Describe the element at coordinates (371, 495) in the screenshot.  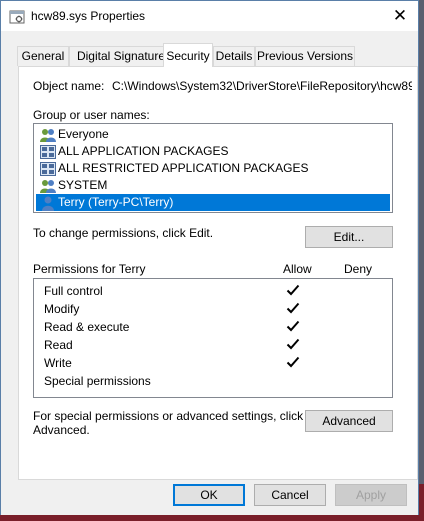
I see `apply-button: Apply` at that location.